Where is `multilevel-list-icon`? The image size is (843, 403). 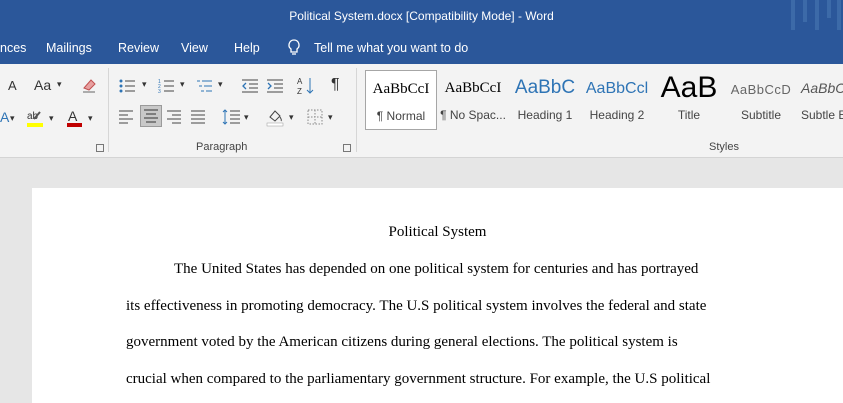
multilevel-list-icon is located at coordinates (204, 86).